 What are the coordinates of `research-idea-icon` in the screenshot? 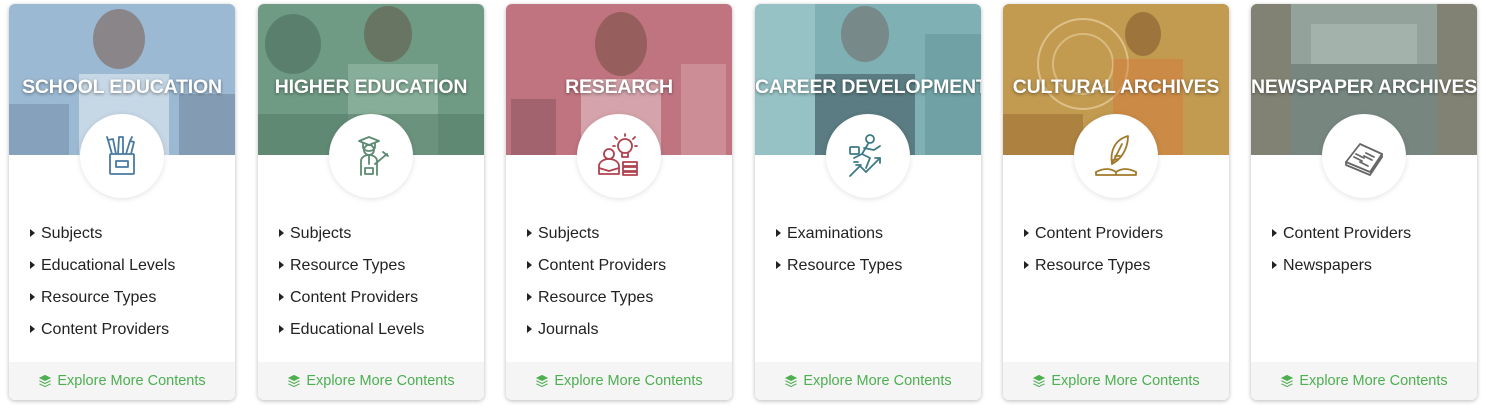 It's located at (618, 154).